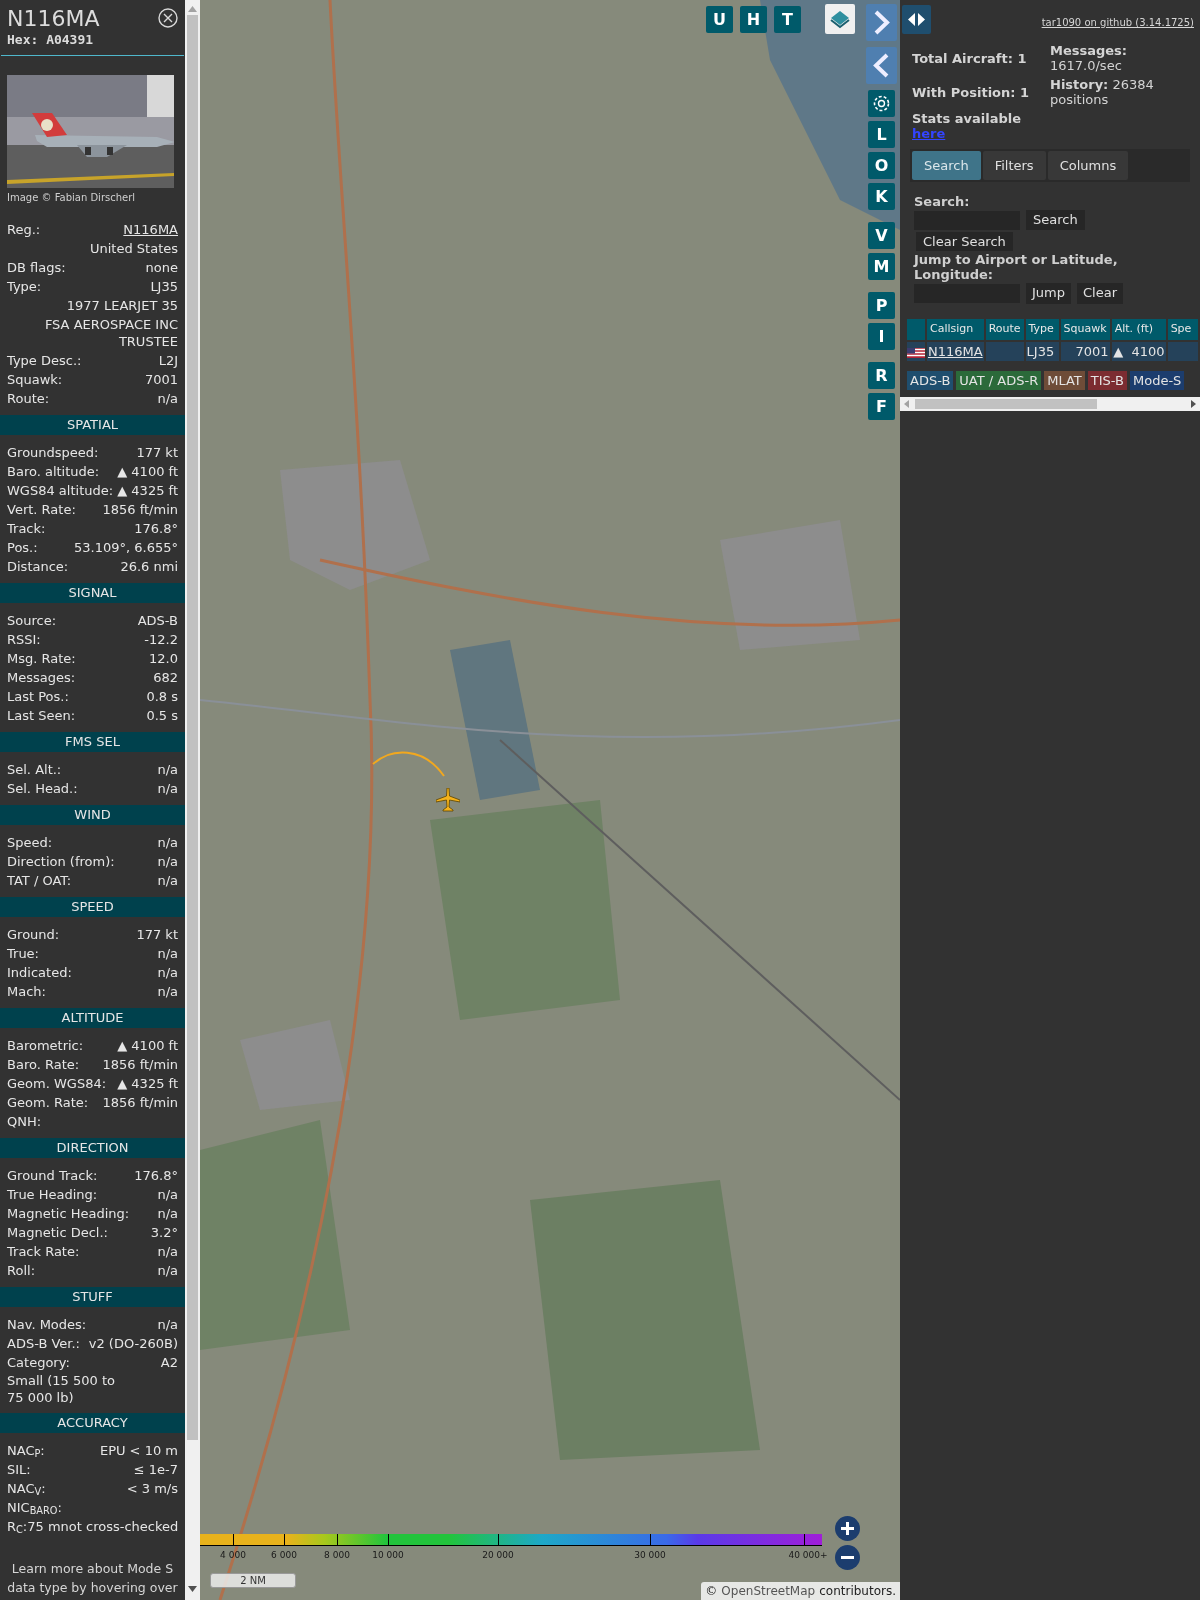 Image resolution: width=1200 pixels, height=1600 pixels. I want to click on map-button: K, so click(881, 196).